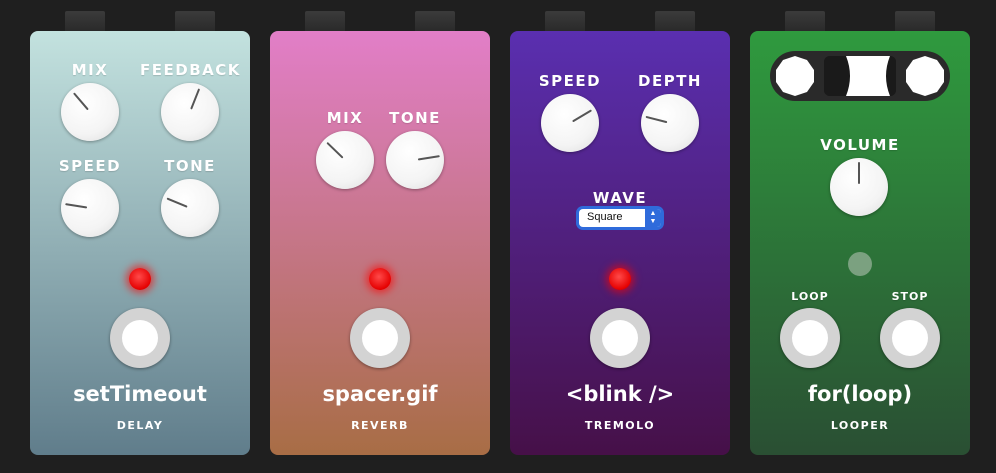 This screenshot has width=996, height=473. Describe the element at coordinates (653, 218) in the screenshot. I see `chevron-updown-icon: ▲ ▼` at that location.